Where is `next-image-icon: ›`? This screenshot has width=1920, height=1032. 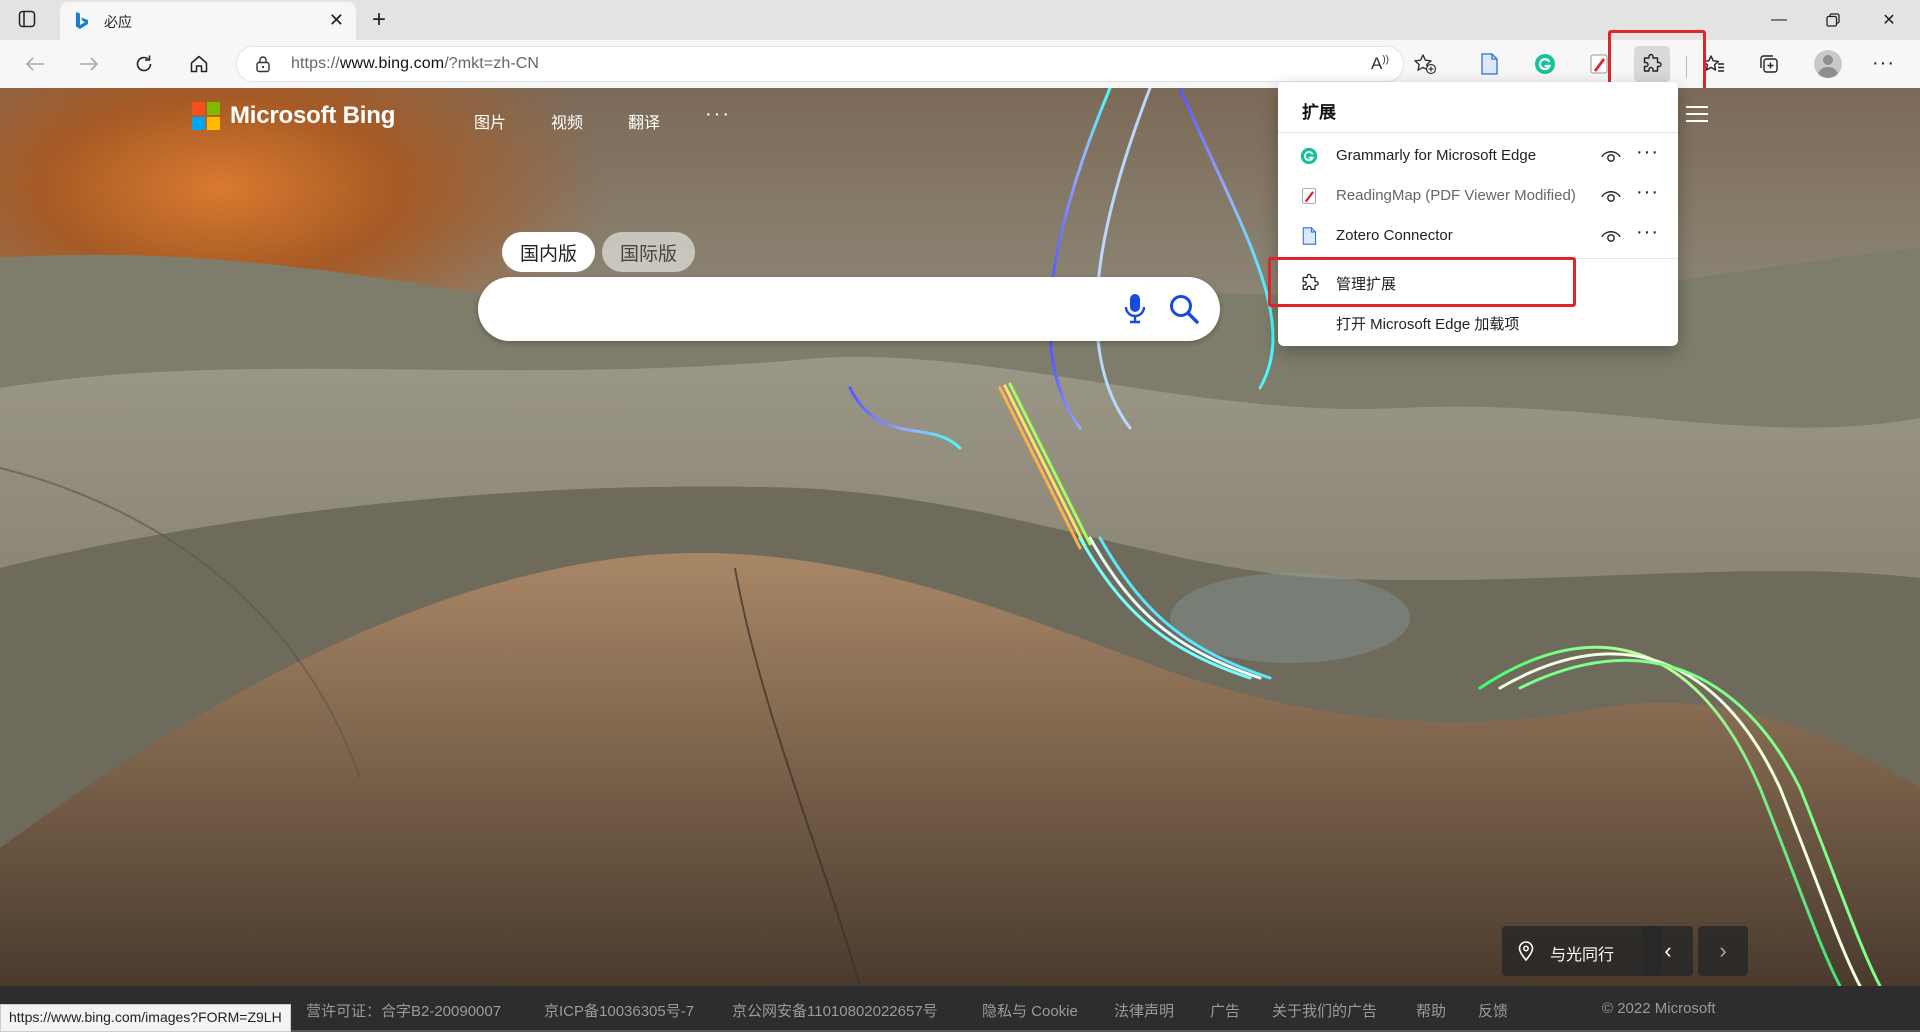 next-image-icon: › is located at coordinates (1723, 951).